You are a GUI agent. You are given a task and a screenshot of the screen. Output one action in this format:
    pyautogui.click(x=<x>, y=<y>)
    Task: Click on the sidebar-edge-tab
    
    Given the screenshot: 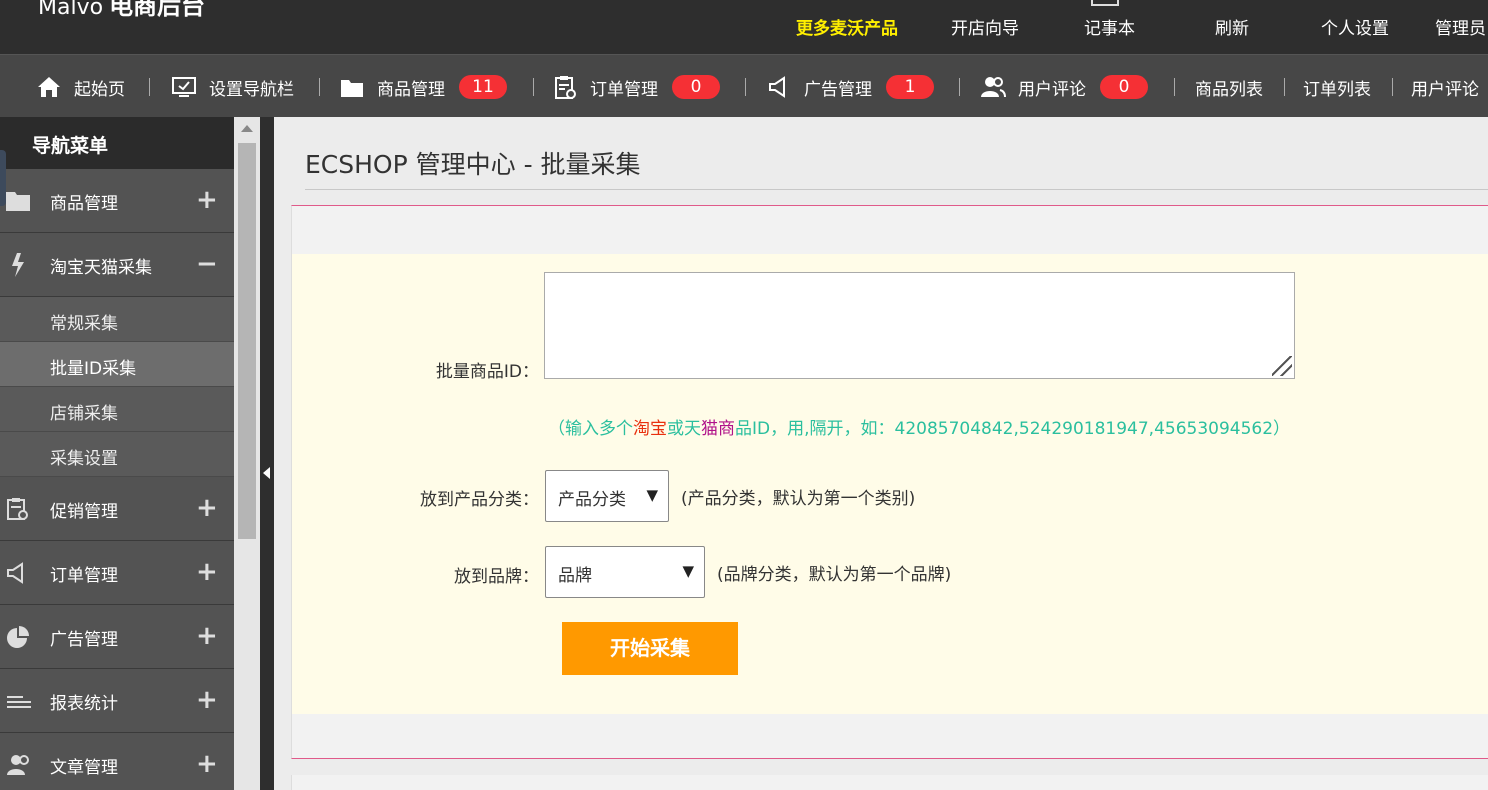 What is the action you would take?
    pyautogui.click(x=3, y=178)
    